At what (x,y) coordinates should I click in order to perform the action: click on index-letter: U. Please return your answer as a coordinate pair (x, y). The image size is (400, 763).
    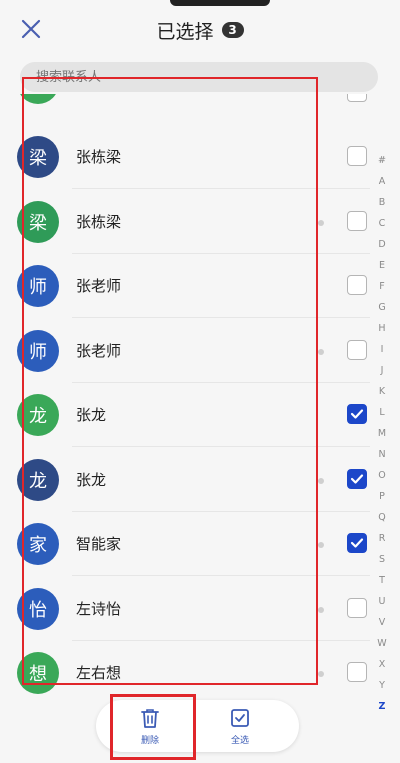
    Looking at the image, I should click on (382, 601).